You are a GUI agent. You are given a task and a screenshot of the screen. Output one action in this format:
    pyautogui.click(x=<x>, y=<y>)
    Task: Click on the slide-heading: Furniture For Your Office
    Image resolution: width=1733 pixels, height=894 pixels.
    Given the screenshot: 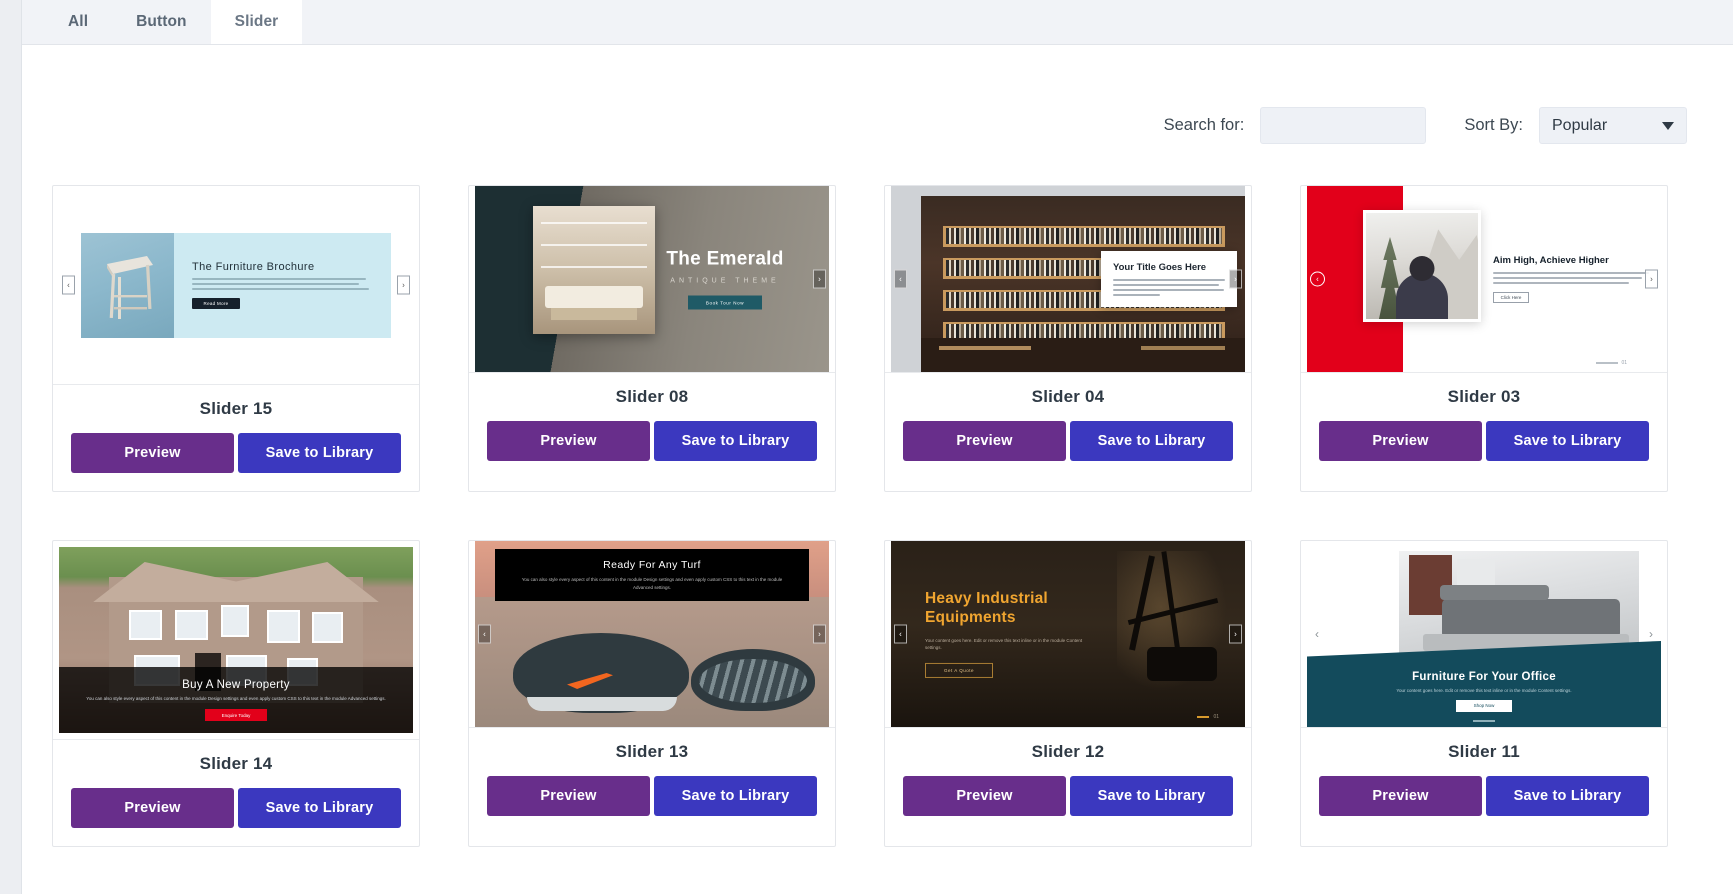 What is the action you would take?
    pyautogui.click(x=1484, y=676)
    